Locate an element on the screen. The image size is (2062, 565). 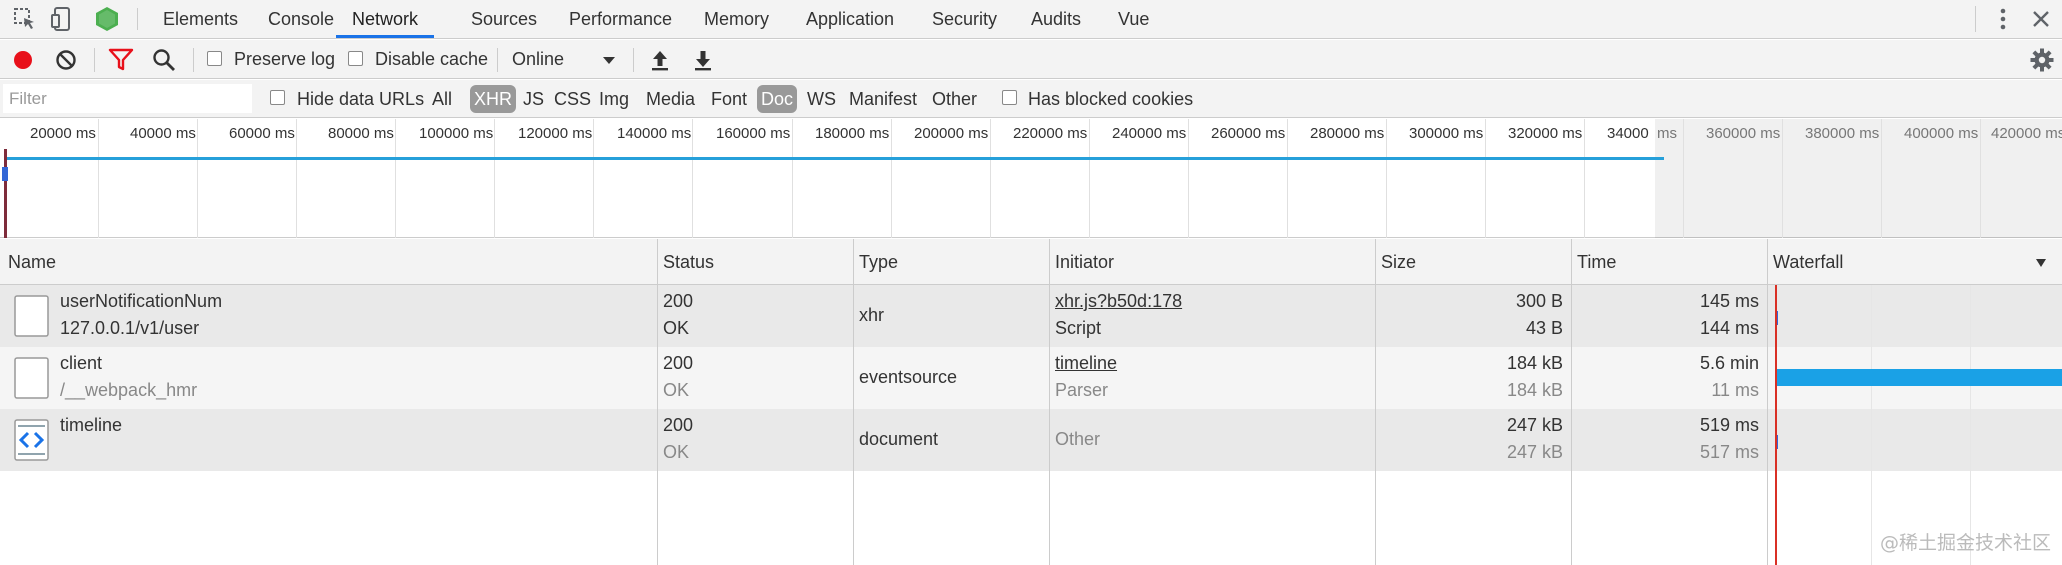
overview-tick-label: 160000 ms is located at coordinates (753, 133).